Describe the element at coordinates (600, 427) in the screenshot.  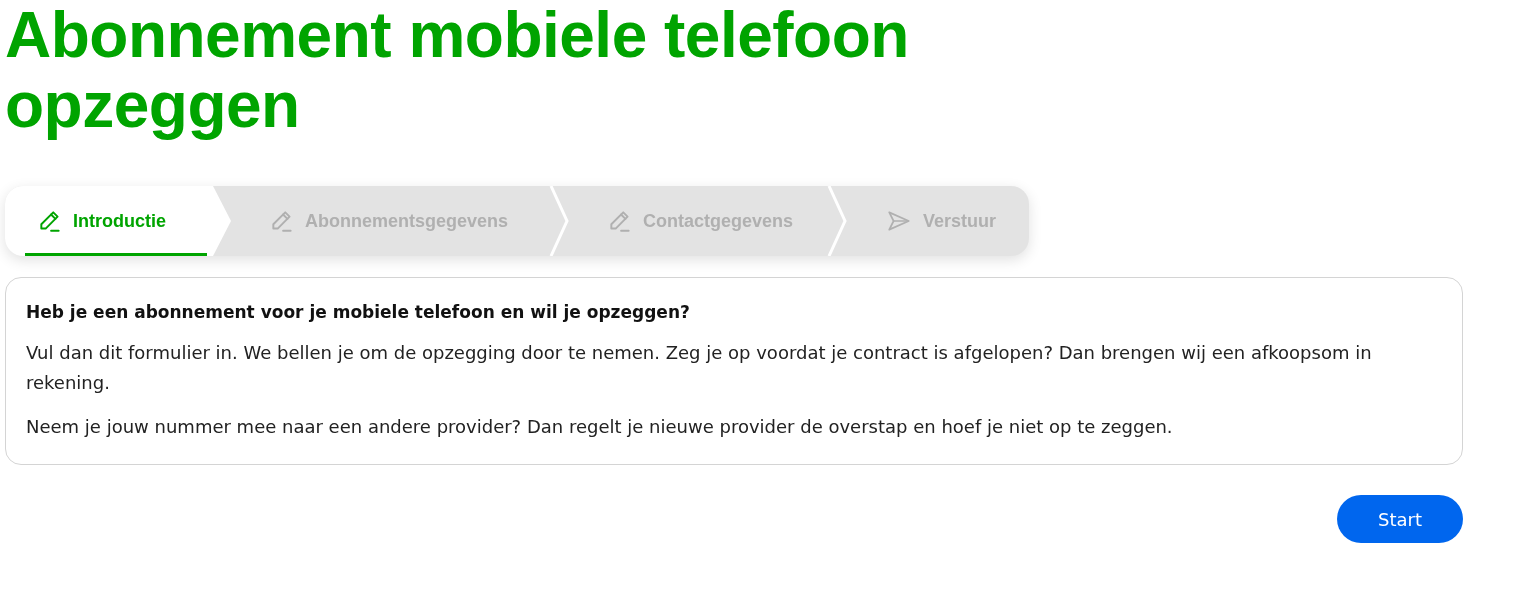
I see `card-paragraph: Neem je jouw nummer mee naar een andere provider? Dan regelt je nieuwe provider de overstap en hoef je niet op te zeggen.` at that location.